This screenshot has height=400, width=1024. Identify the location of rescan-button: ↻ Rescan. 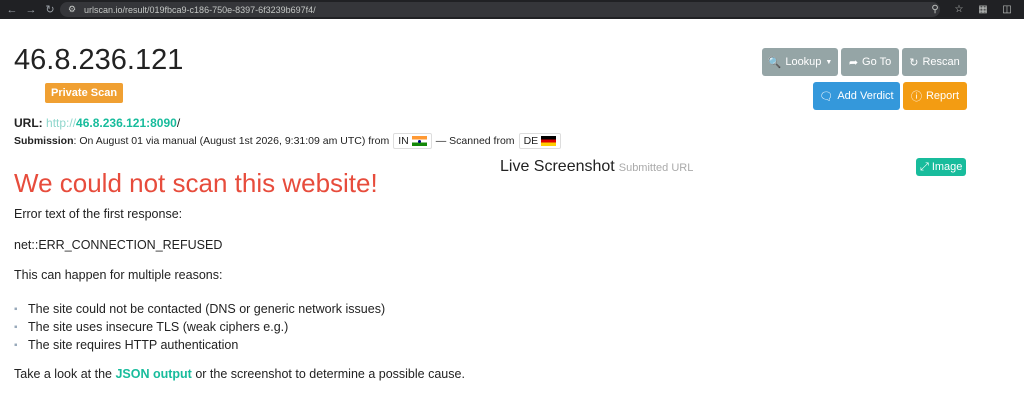
(934, 62).